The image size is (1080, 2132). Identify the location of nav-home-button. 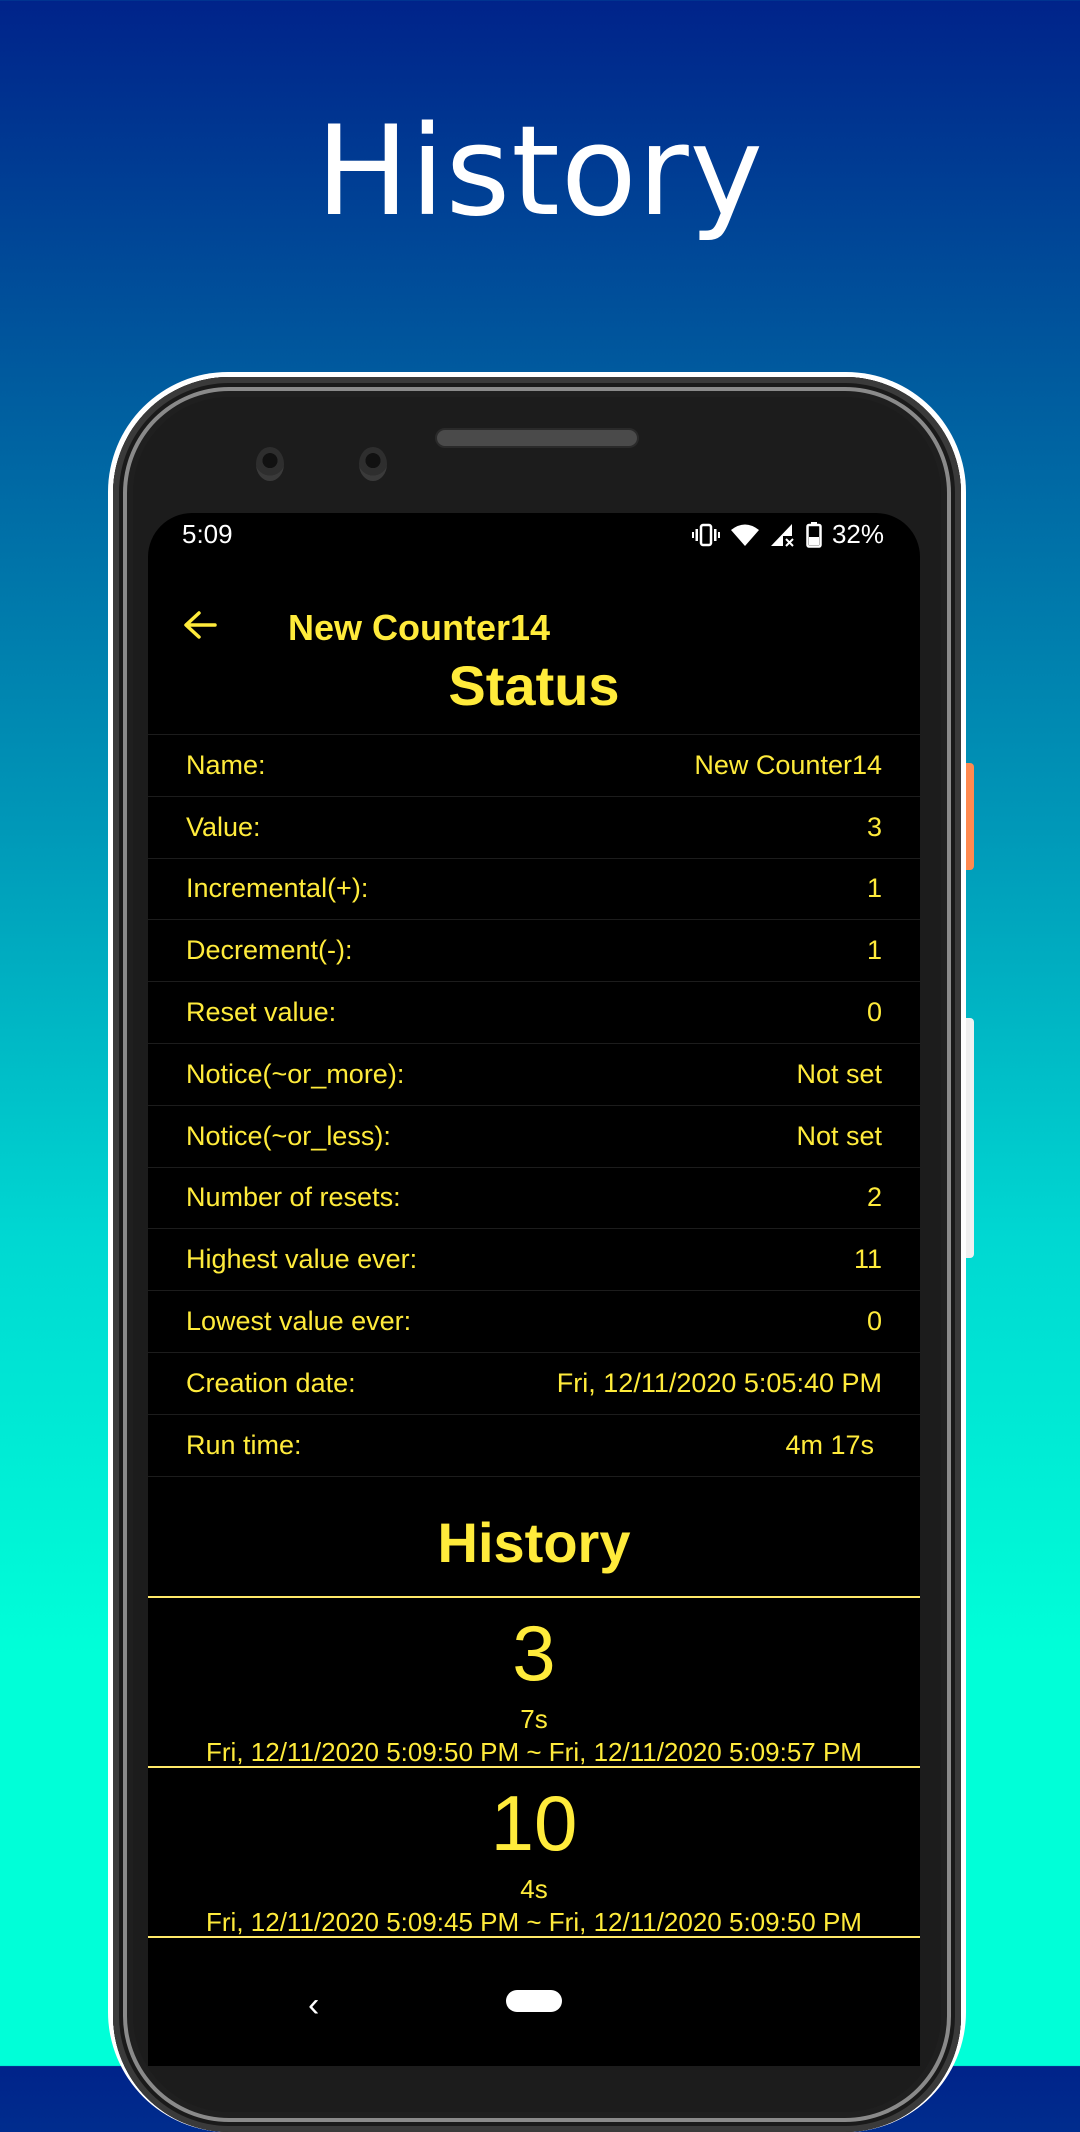
(534, 2001).